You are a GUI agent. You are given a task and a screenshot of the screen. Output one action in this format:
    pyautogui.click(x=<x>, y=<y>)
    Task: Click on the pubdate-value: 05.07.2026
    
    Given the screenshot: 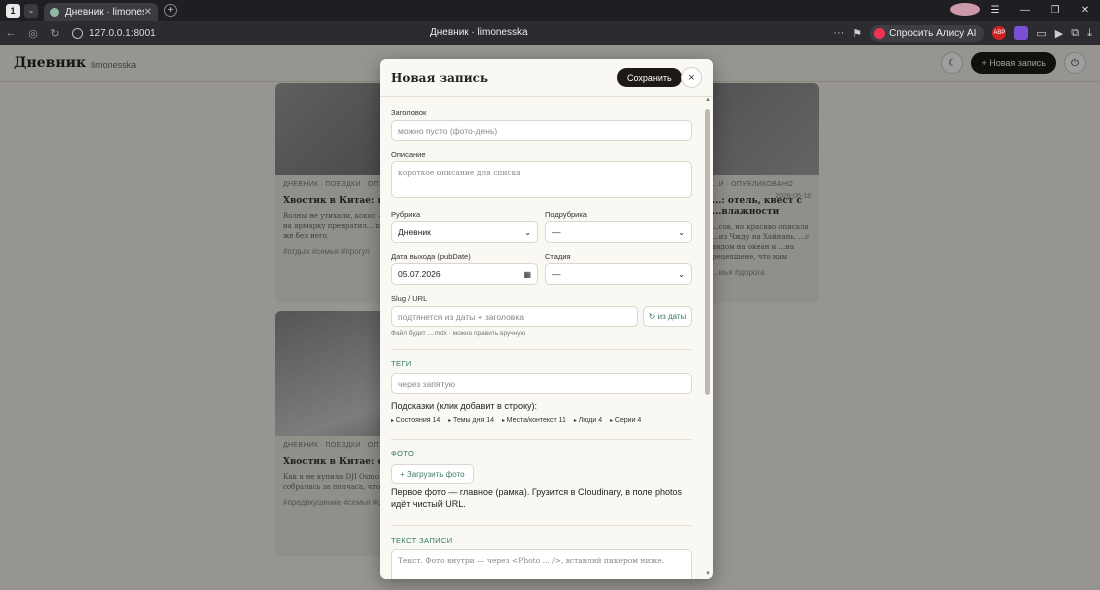 What is the action you would take?
    pyautogui.click(x=419, y=274)
    